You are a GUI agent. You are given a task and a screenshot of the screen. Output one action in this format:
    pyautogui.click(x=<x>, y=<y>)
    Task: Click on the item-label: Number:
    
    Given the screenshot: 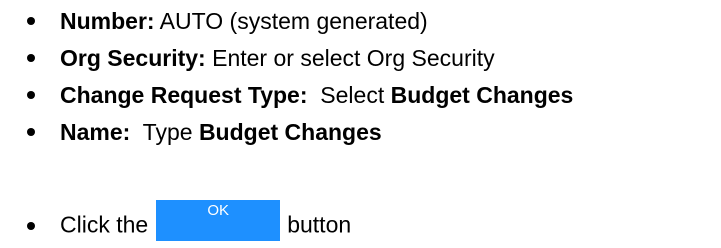 What is the action you would take?
    pyautogui.click(x=107, y=20)
    